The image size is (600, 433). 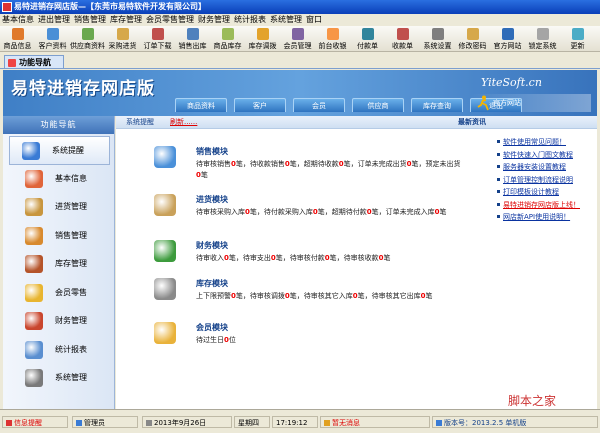 What do you see at coordinates (18, 20) in the screenshot?
I see `menu-item: 基本信息` at bounding box center [18, 20].